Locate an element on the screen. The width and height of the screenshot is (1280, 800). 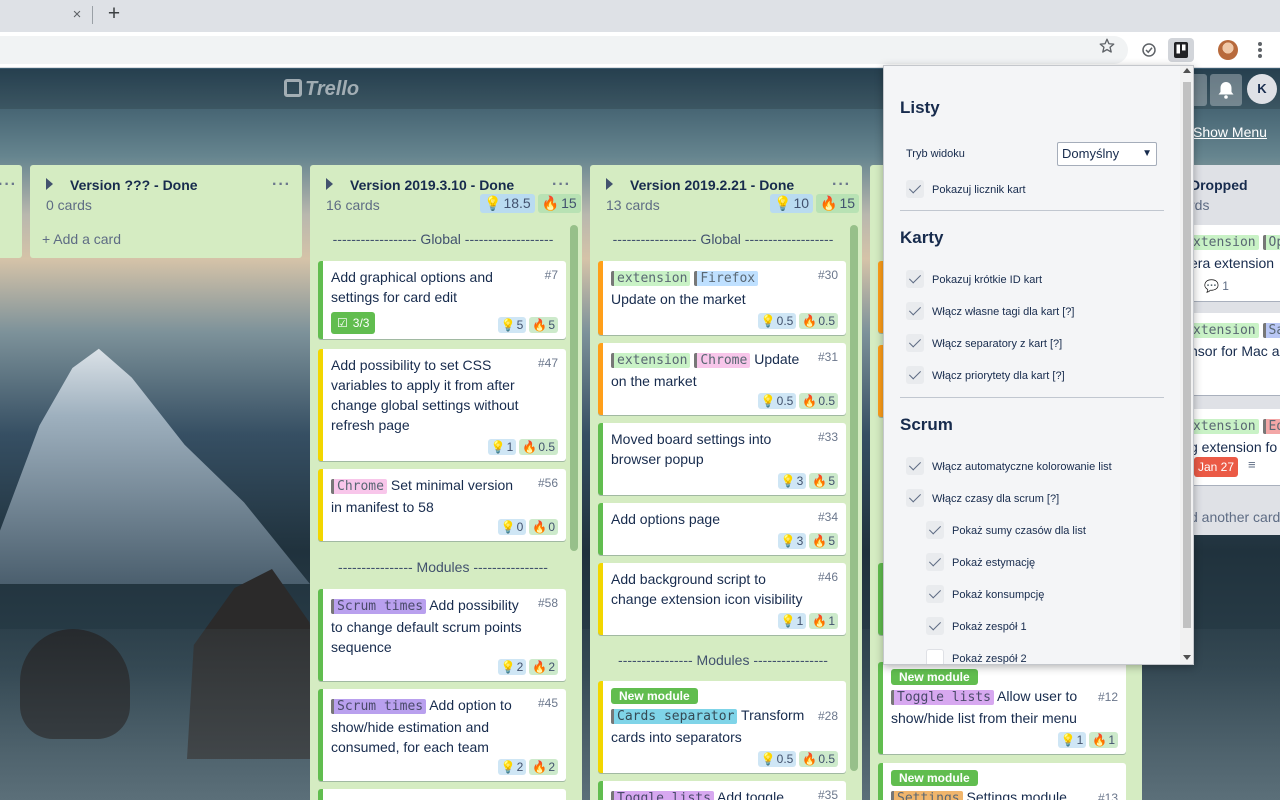
estimation-badge: 💡 3 is located at coordinates (792, 541).